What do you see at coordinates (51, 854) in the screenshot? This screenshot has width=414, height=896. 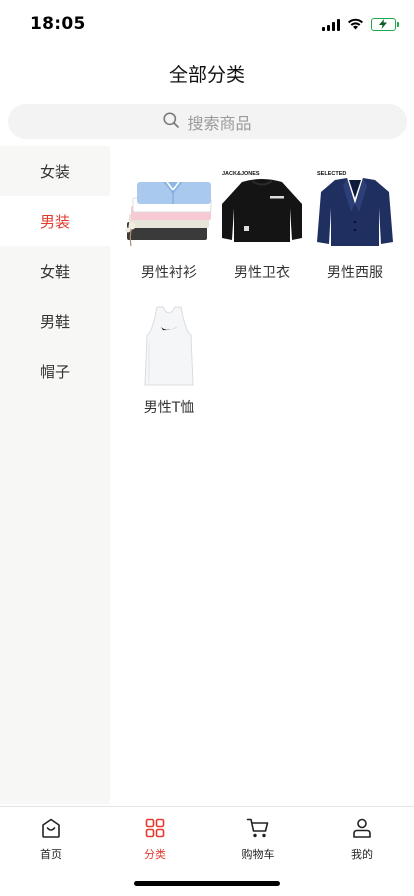 I see `tab-label: 首页` at bounding box center [51, 854].